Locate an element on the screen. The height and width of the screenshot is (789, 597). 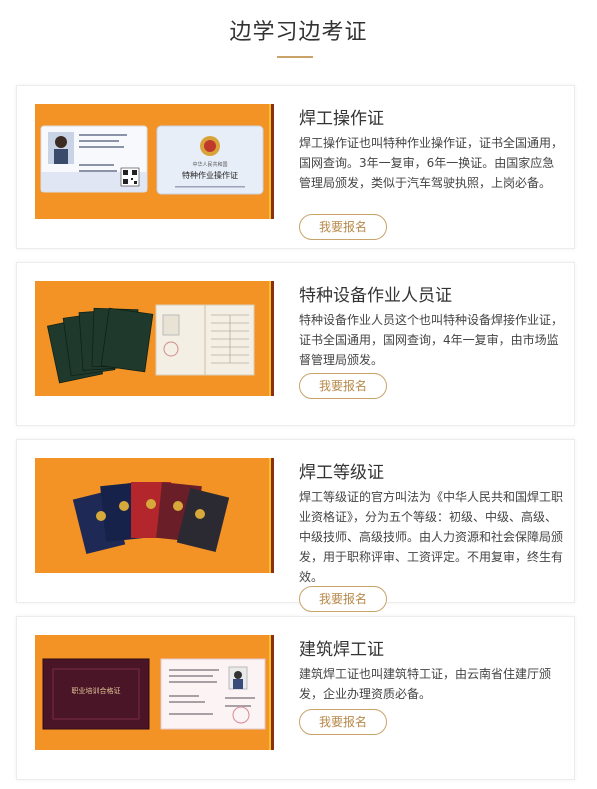
title-underline is located at coordinates (295, 57).